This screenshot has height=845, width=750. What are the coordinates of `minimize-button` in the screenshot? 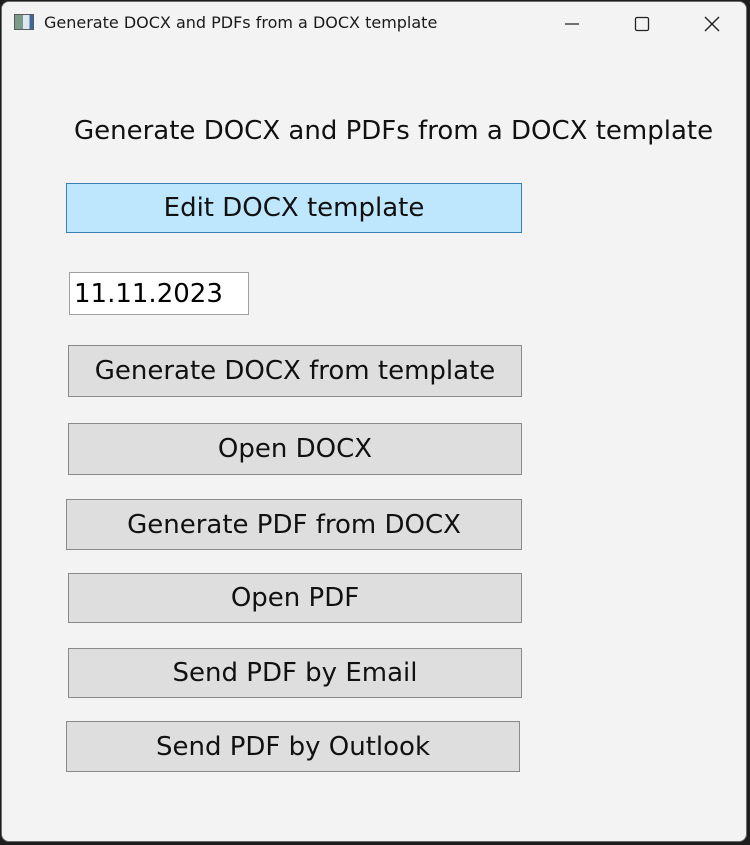 It's located at (572, 24).